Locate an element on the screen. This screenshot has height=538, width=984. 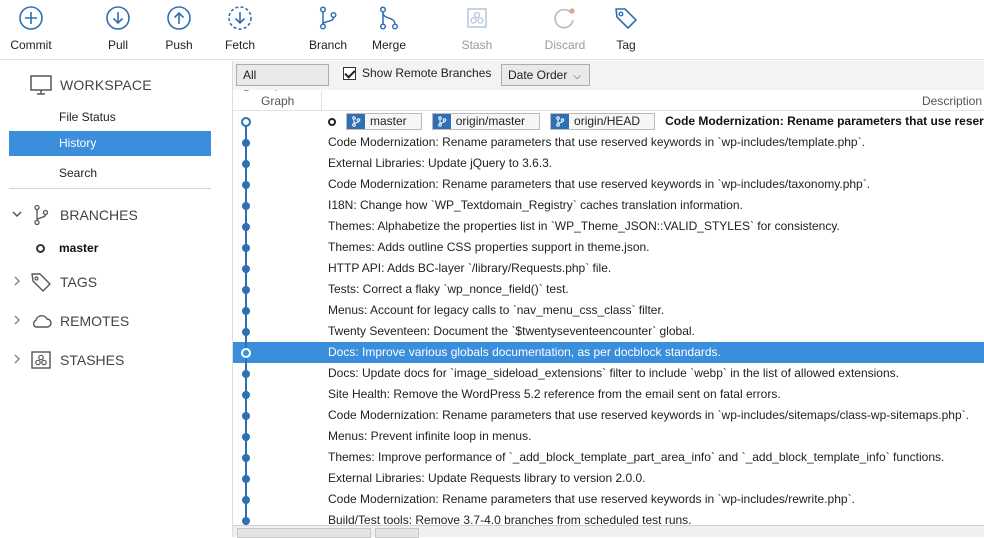
arrow-up-circle-icon is located at coordinates (179, 18).